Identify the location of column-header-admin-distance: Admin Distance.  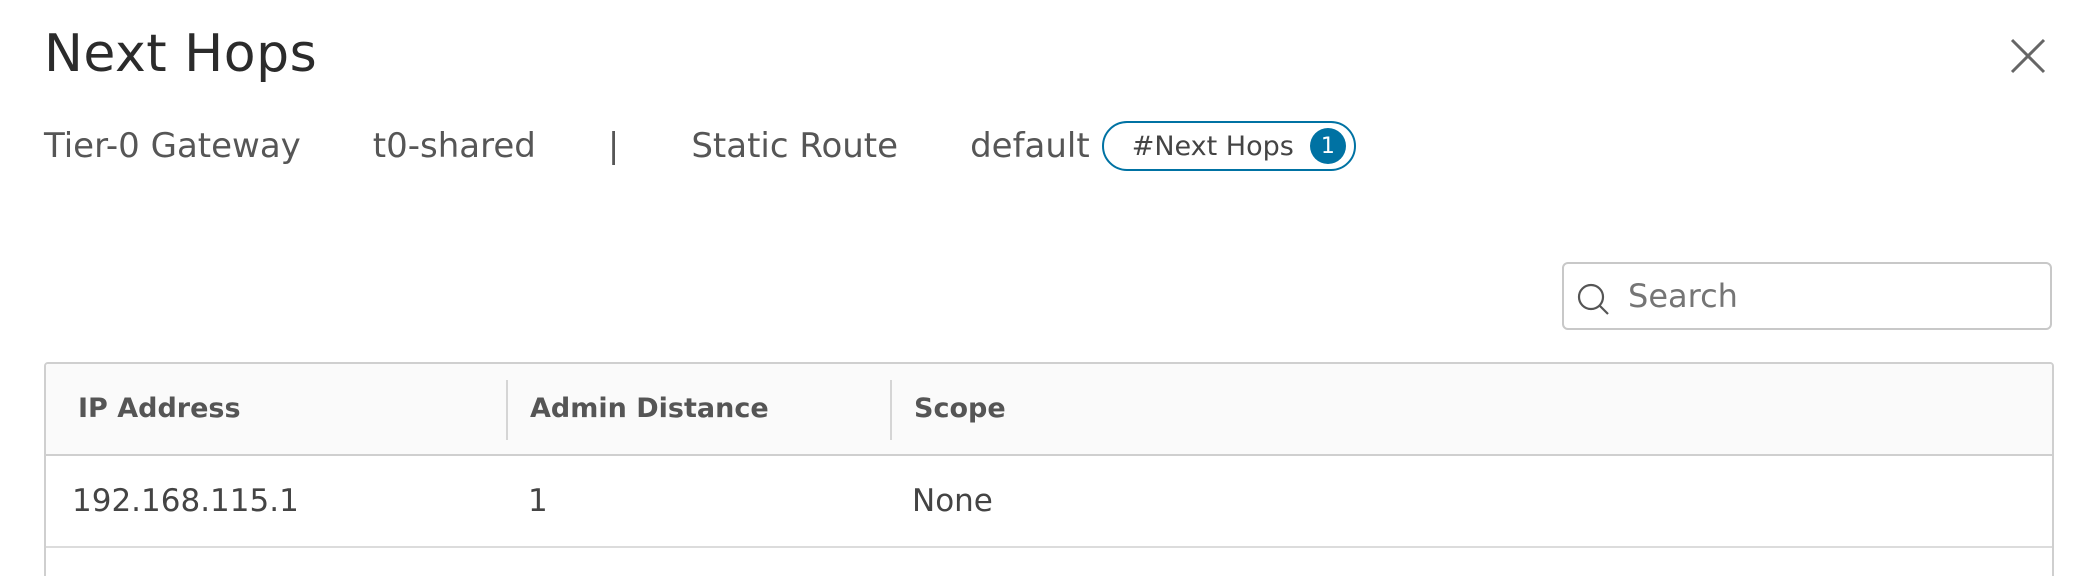
(649, 409).